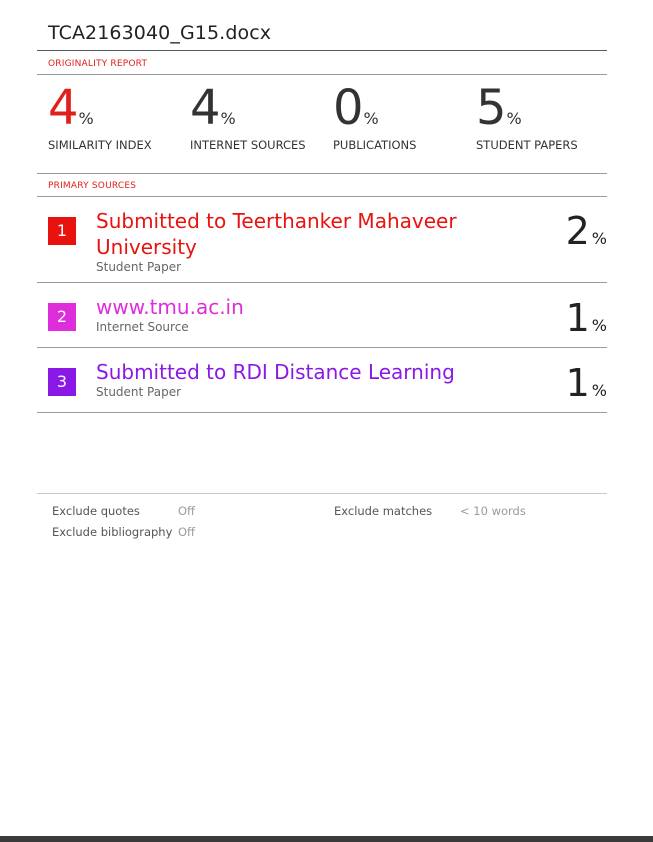 This screenshot has height=842, width=653. Describe the element at coordinates (248, 118) in the screenshot. I see `stat-internet-sources: 4% INTERNET SOURCES` at that location.